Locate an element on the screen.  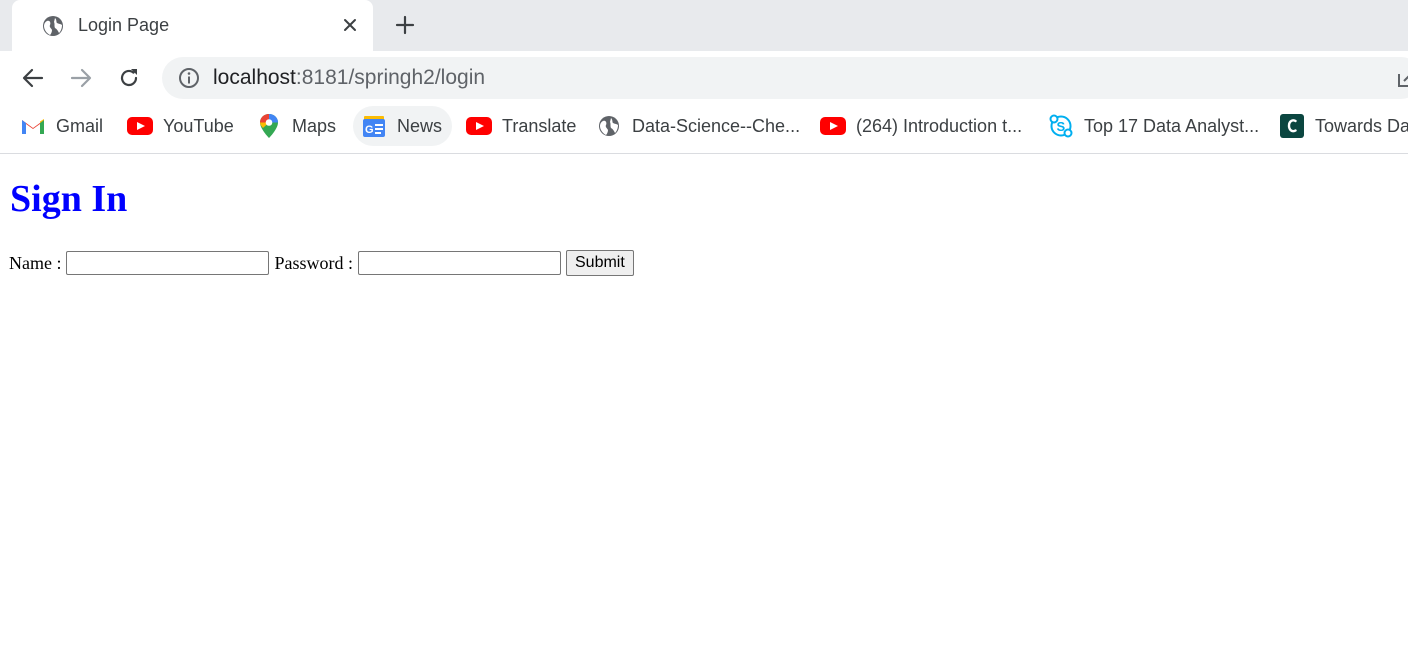
bookmark-label: Towards Dat is located at coordinates (1361, 125).